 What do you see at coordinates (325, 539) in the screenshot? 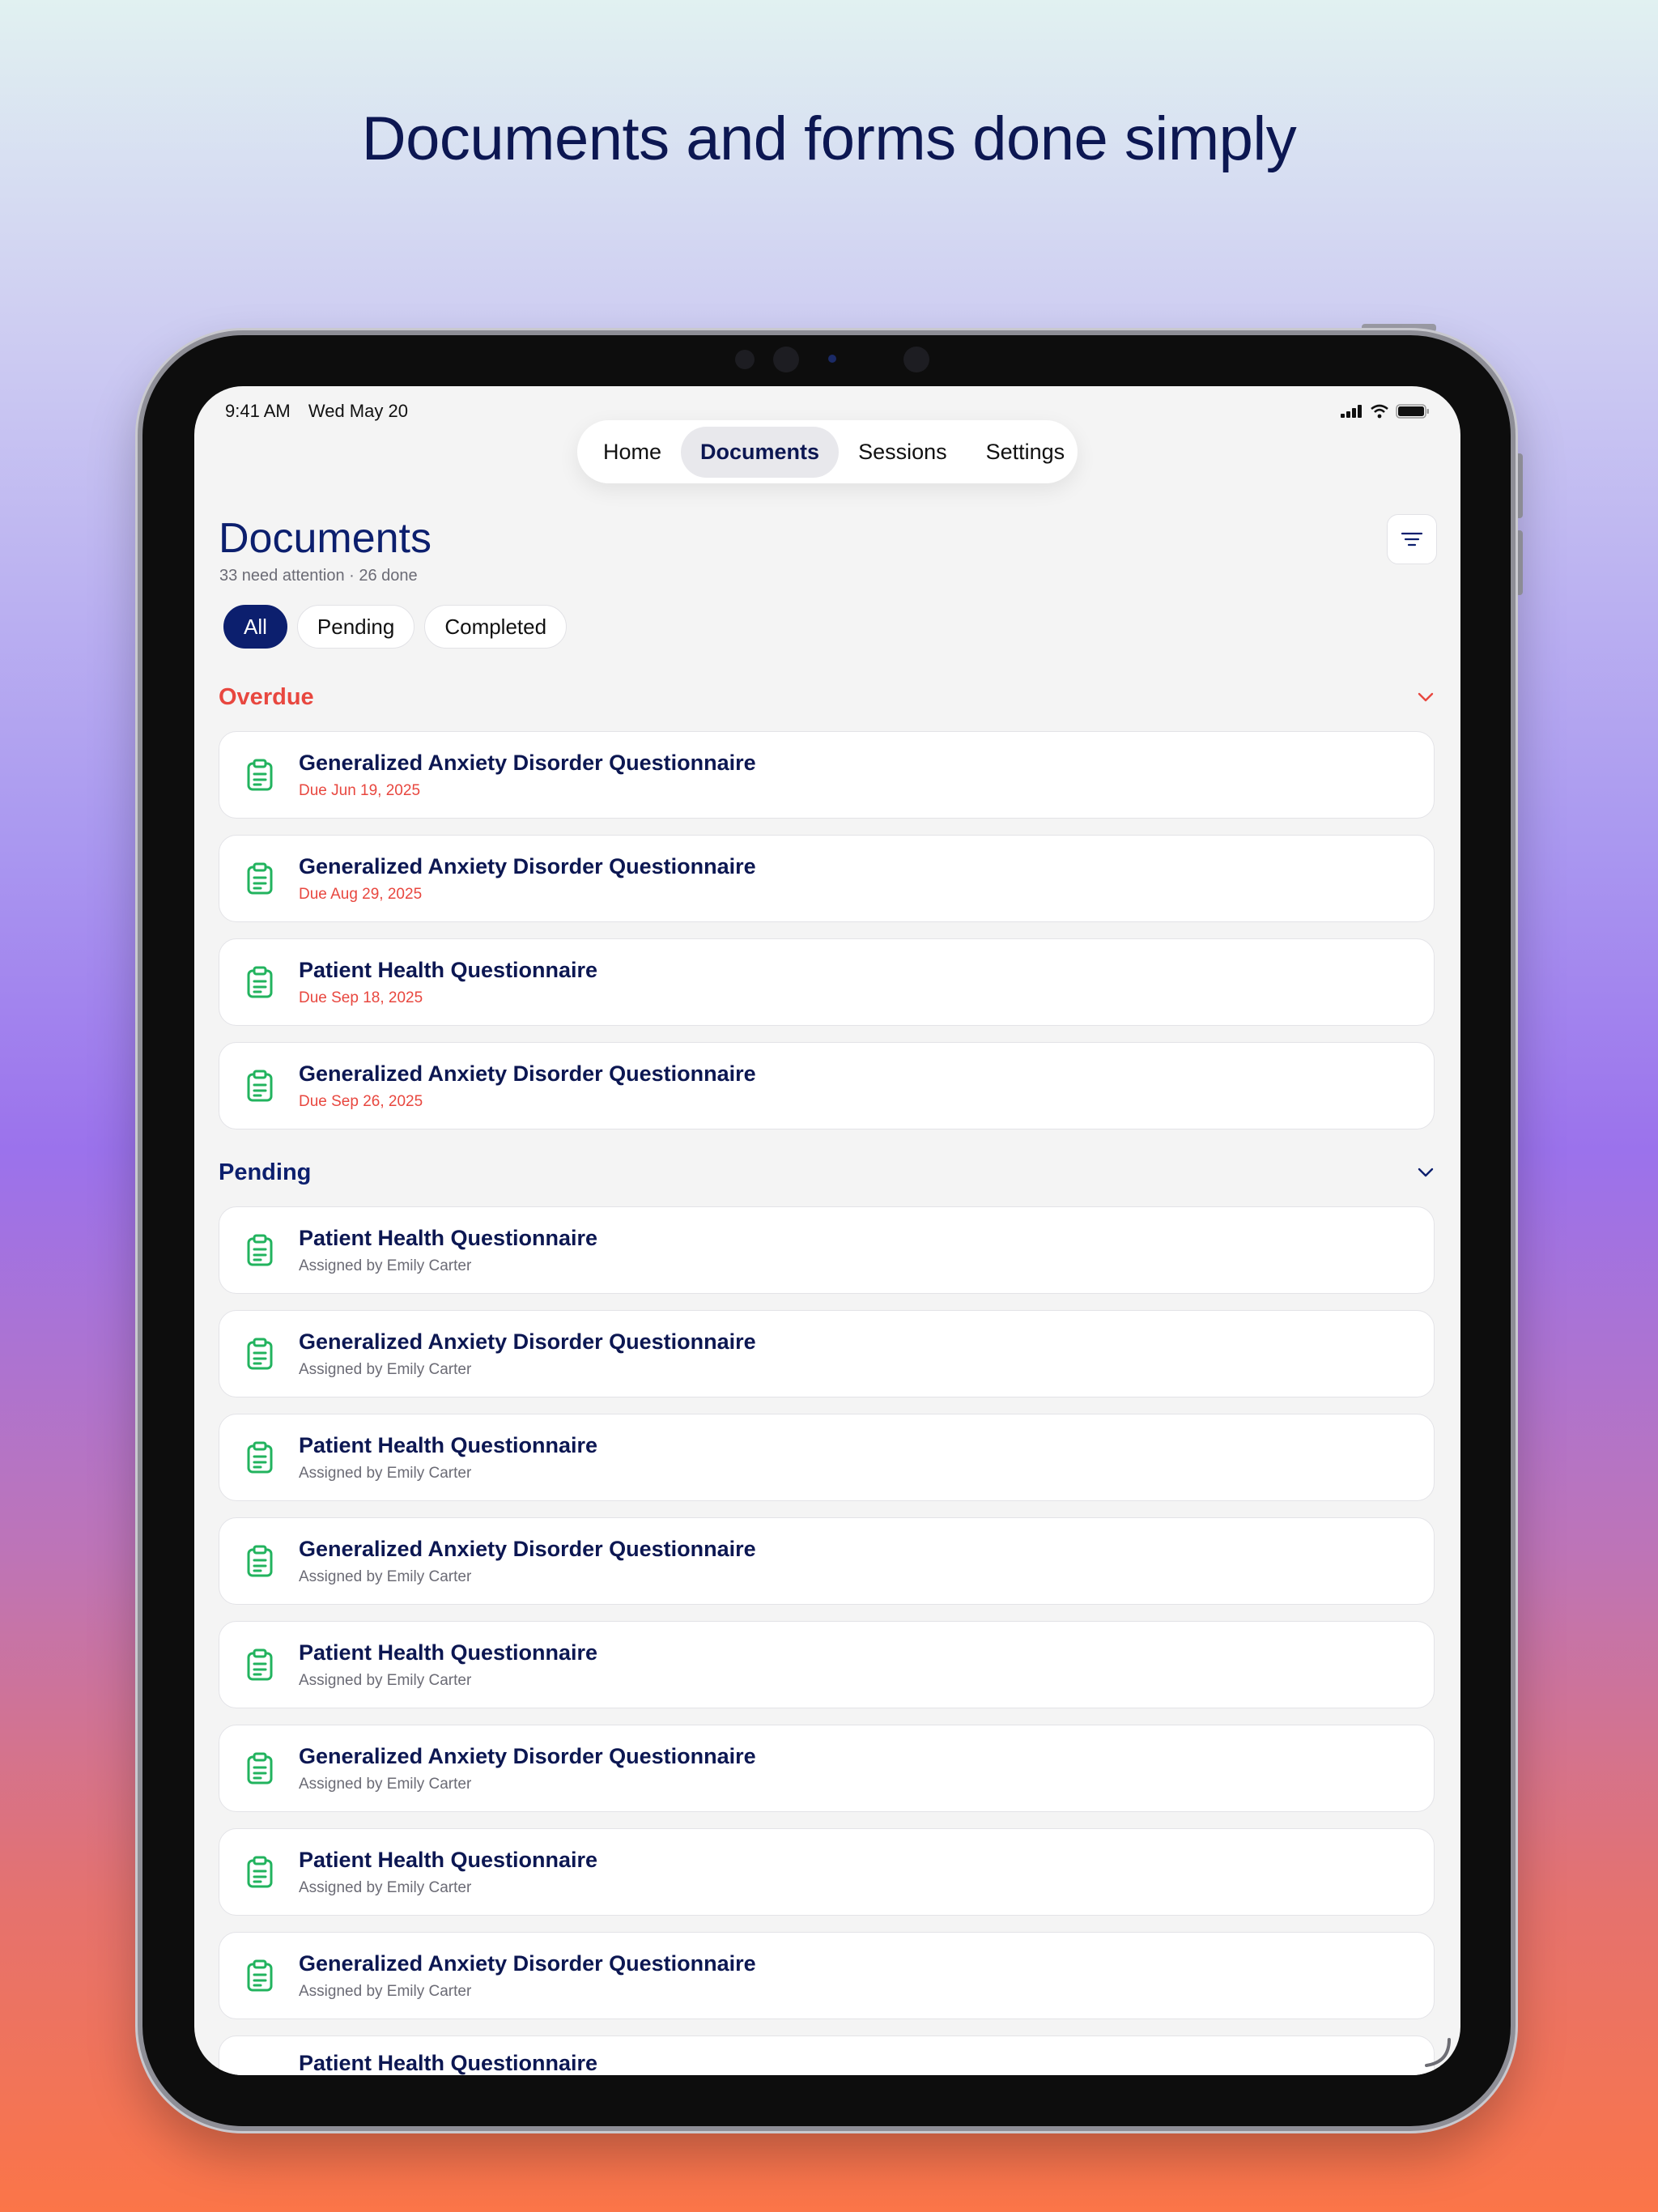
I see `page-title: Documents` at bounding box center [325, 539].